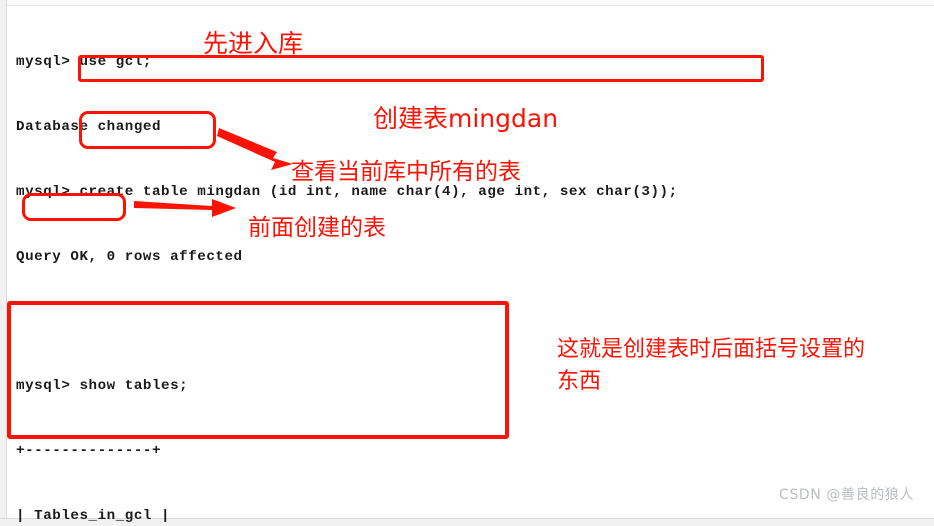 The image size is (934, 526). I want to click on annotation-create-table-mingdan: 创建表mingdan, so click(466, 118).